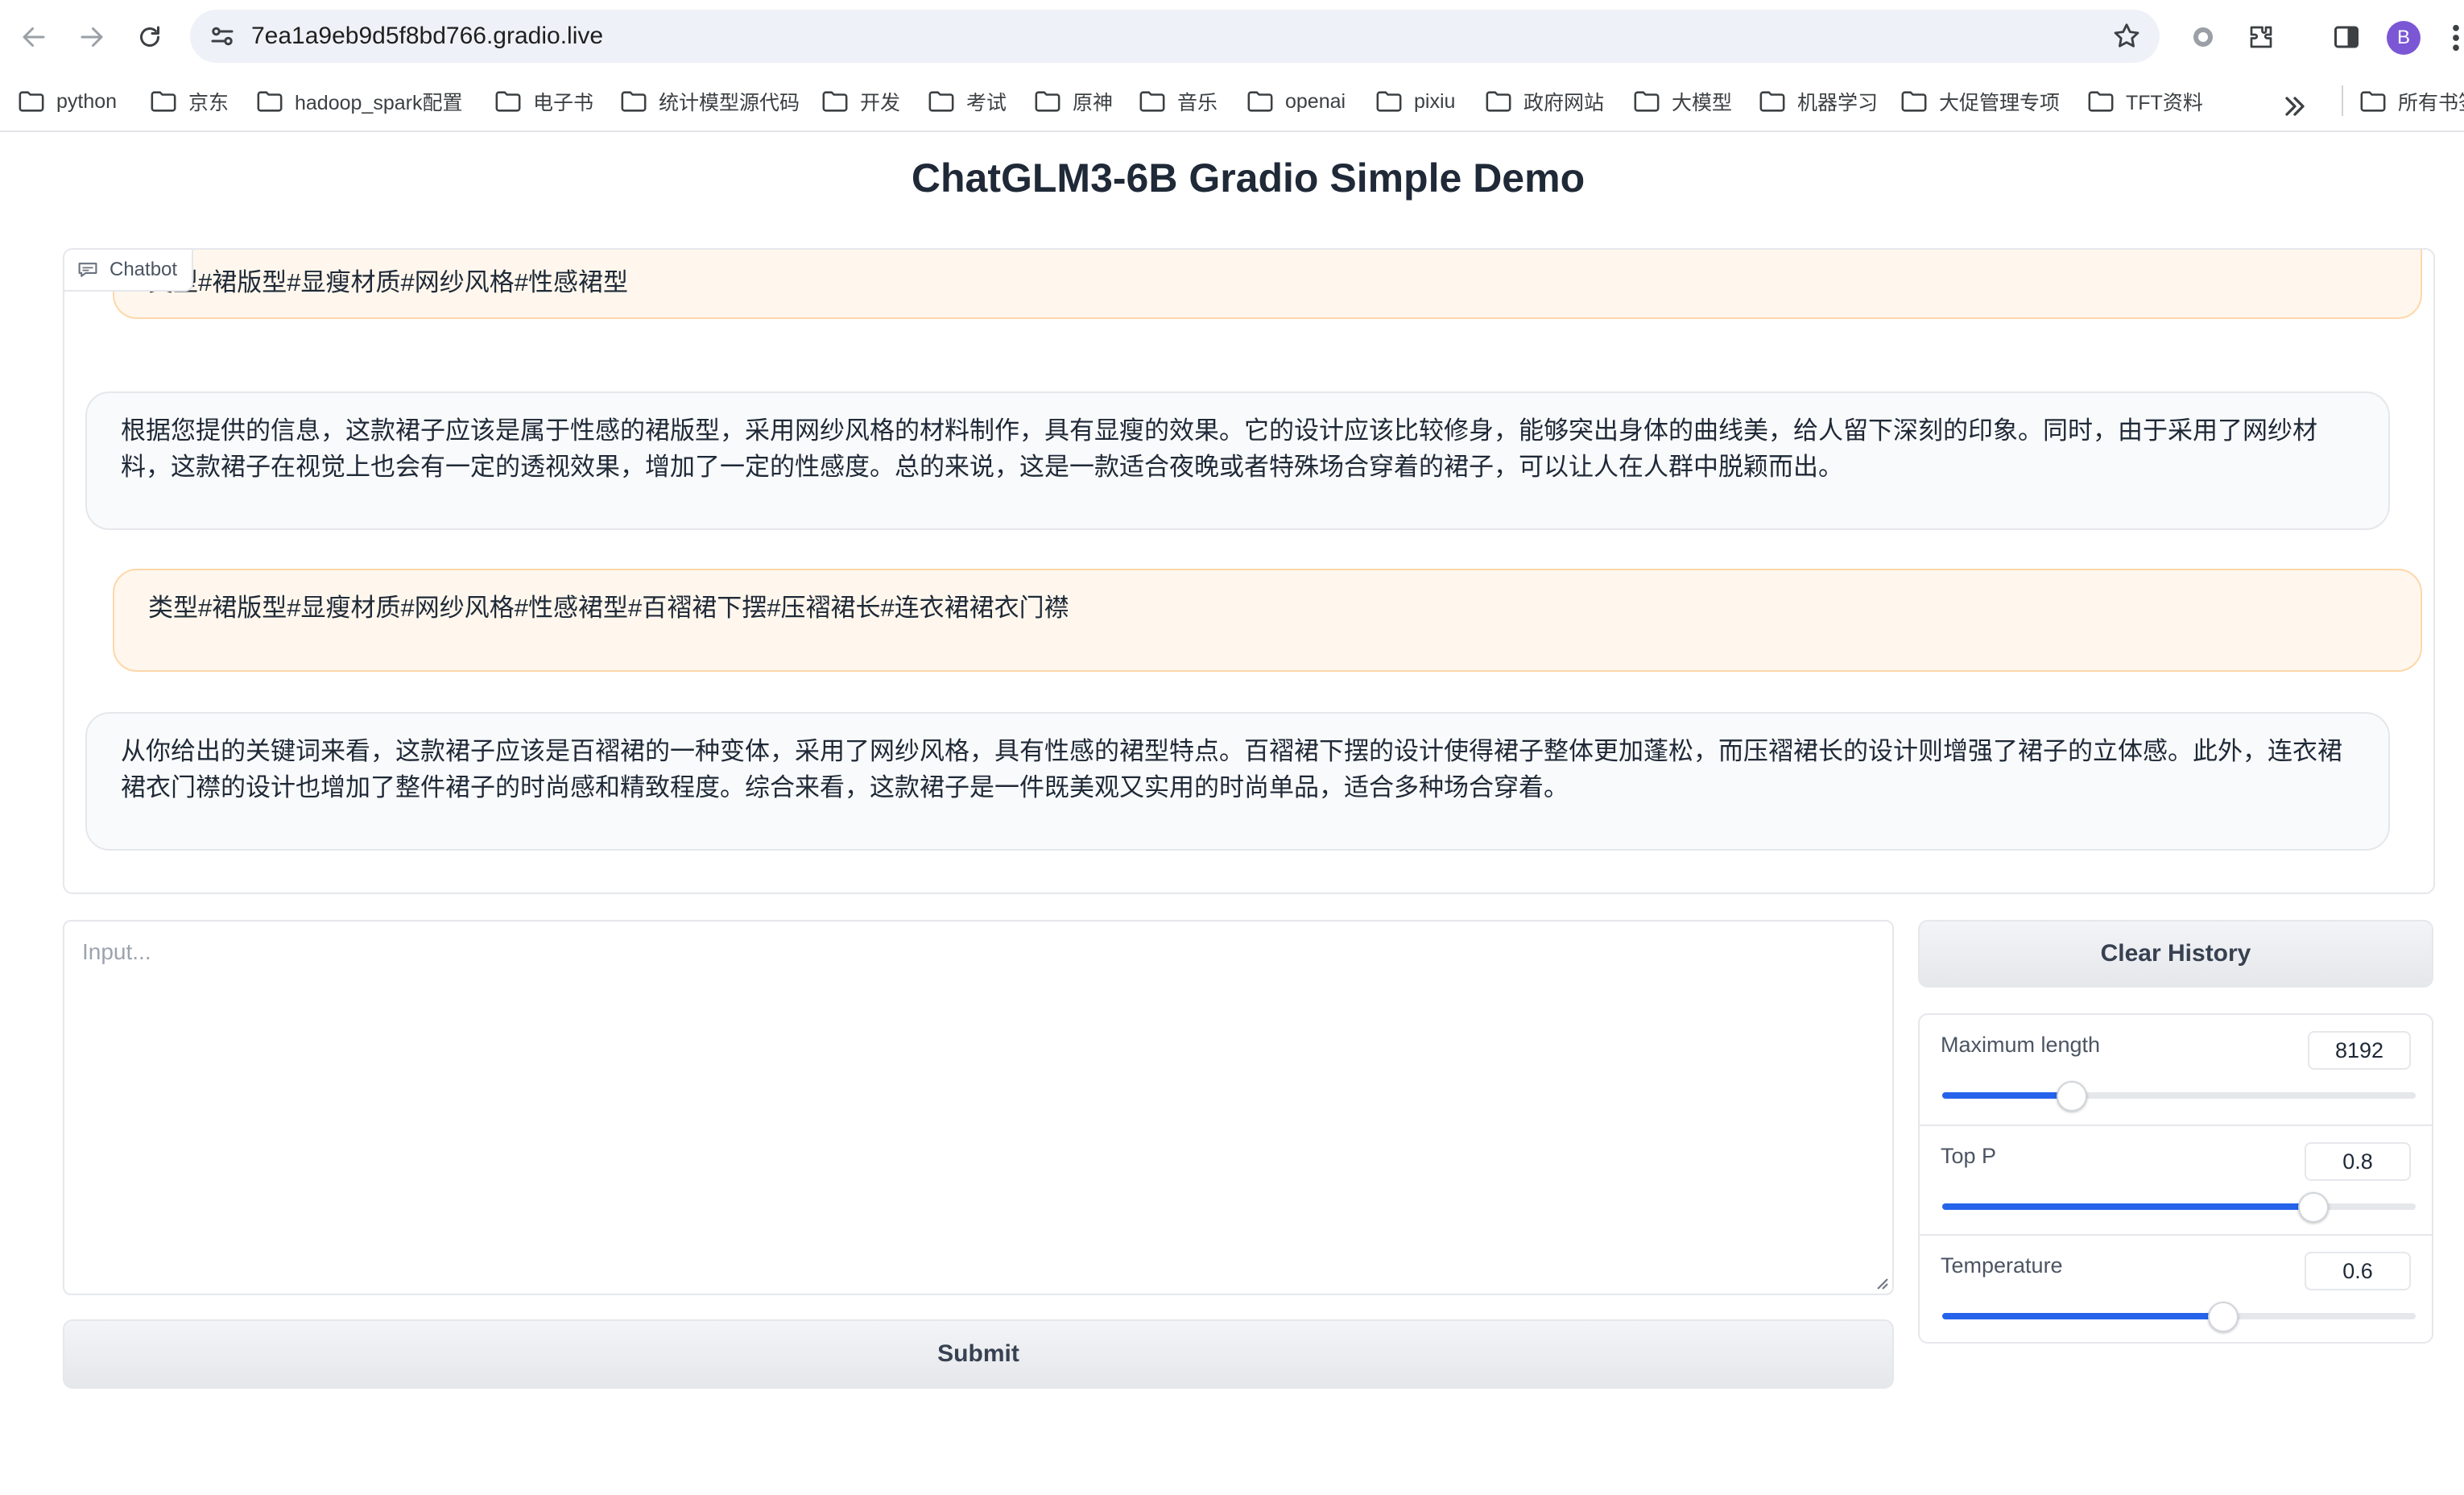  Describe the element at coordinates (2295, 106) in the screenshot. I see `chevron-double-right-icon` at that location.